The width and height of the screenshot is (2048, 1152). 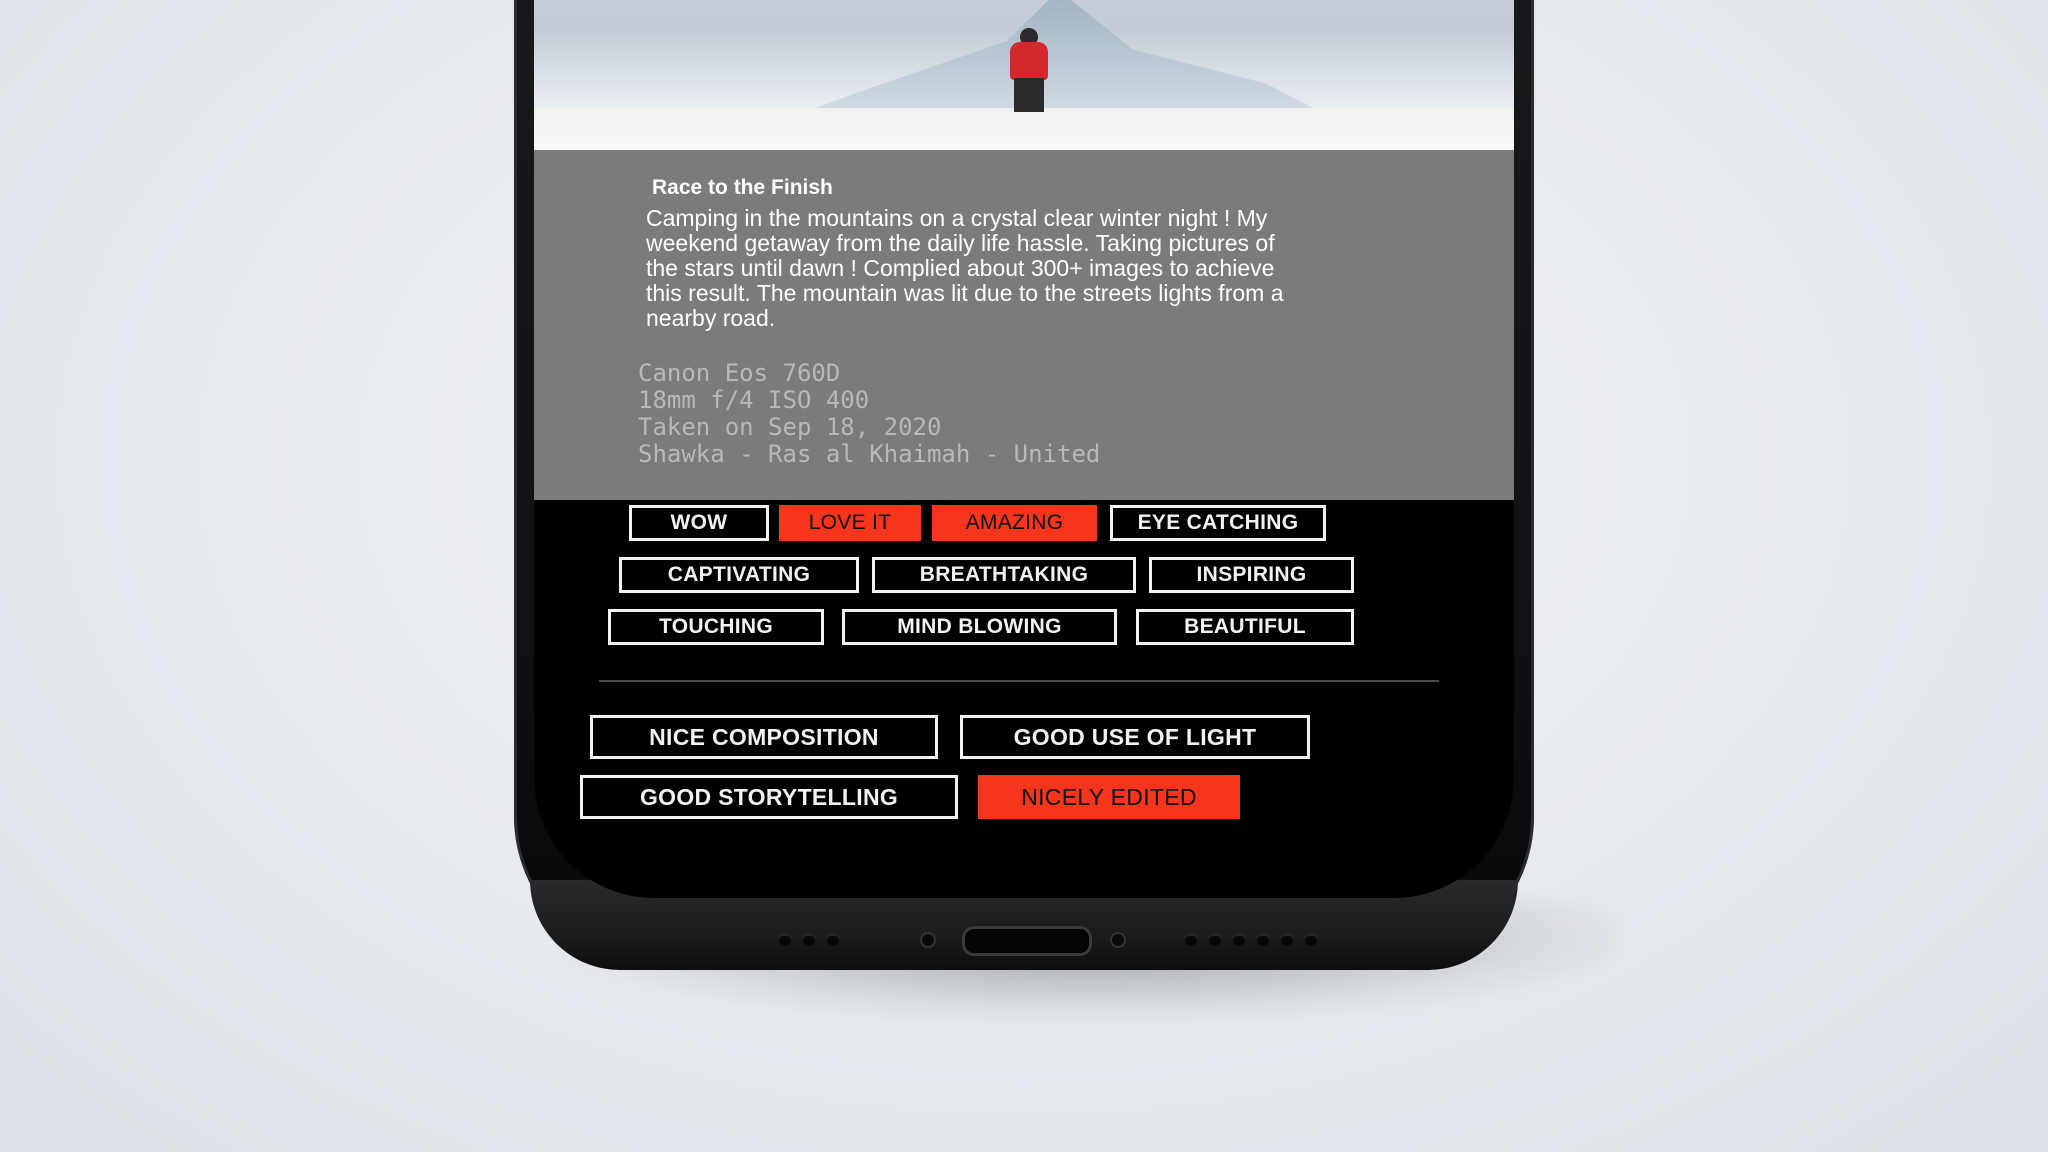 I want to click on photo-location: Shawka - Ras al Khaimah - United, so click(x=869, y=454).